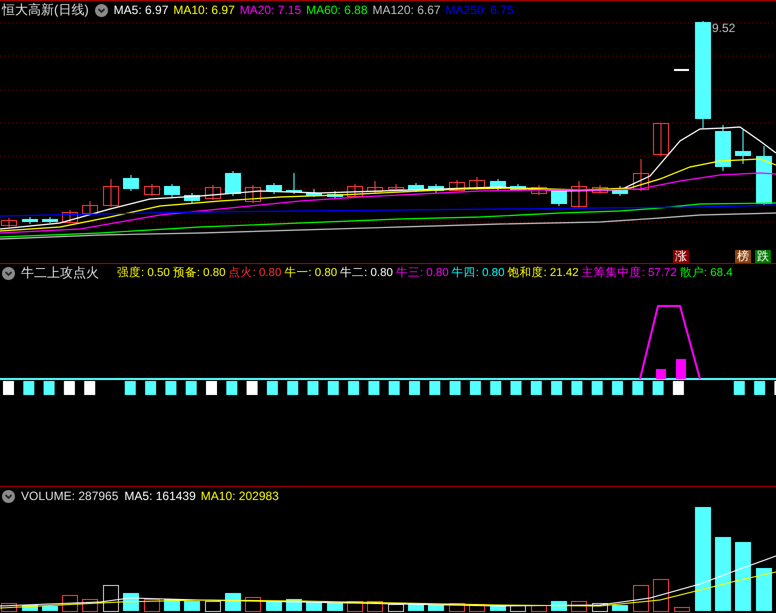 The height and width of the screenshot is (613, 776). I want to click on indicator-value: MA5: 6.97, so click(141, 10).